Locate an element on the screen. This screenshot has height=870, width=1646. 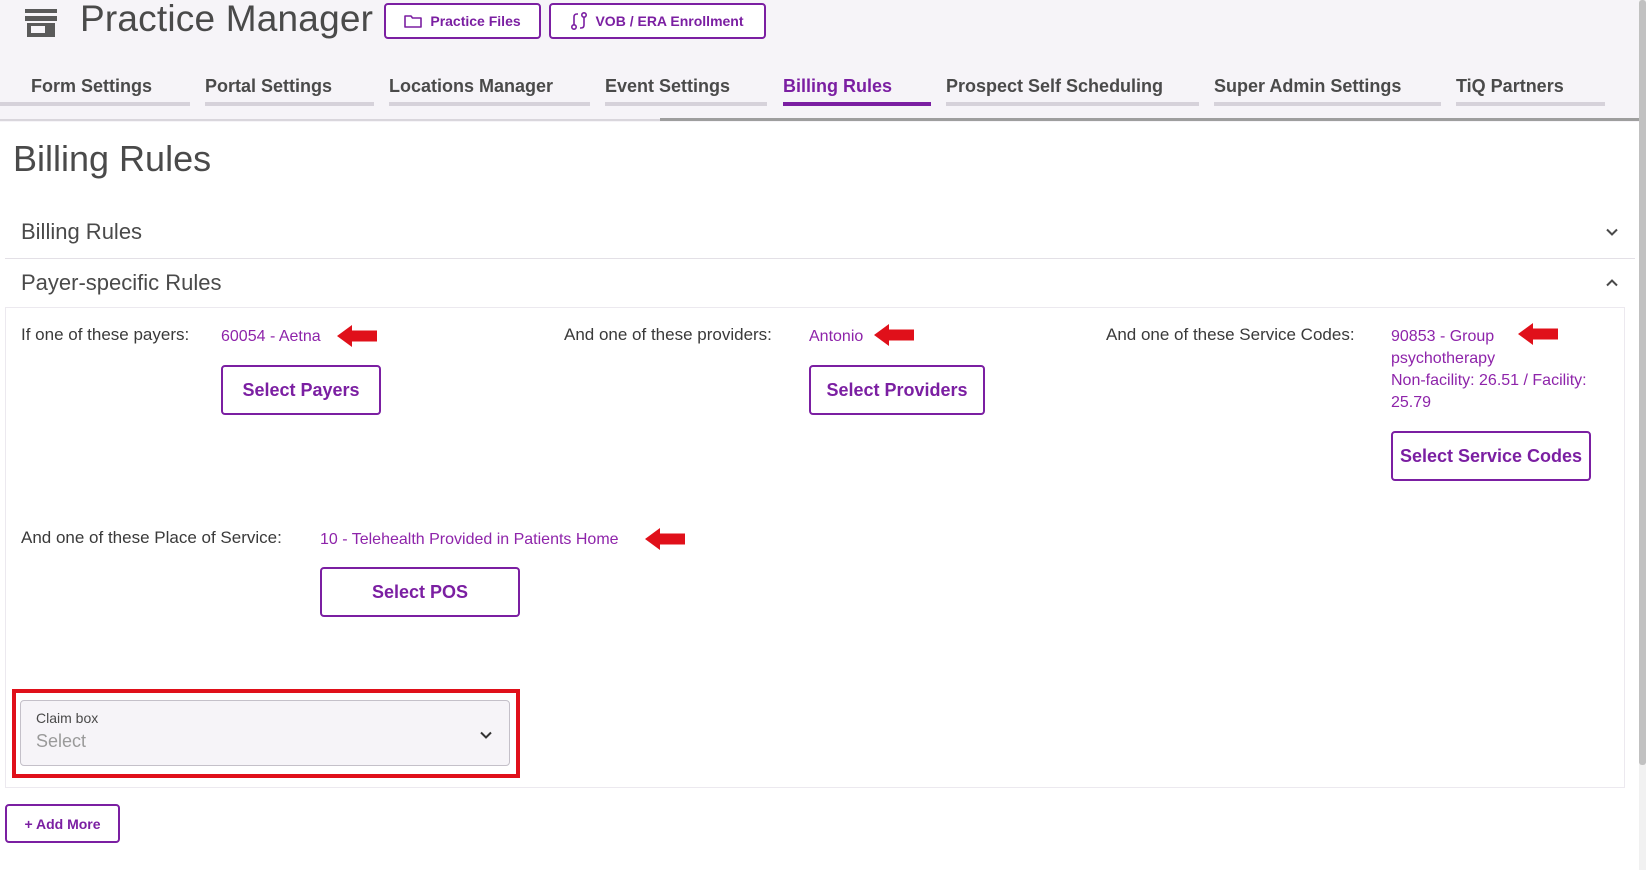
providers-label: And one of these providers: is located at coordinates (668, 334).